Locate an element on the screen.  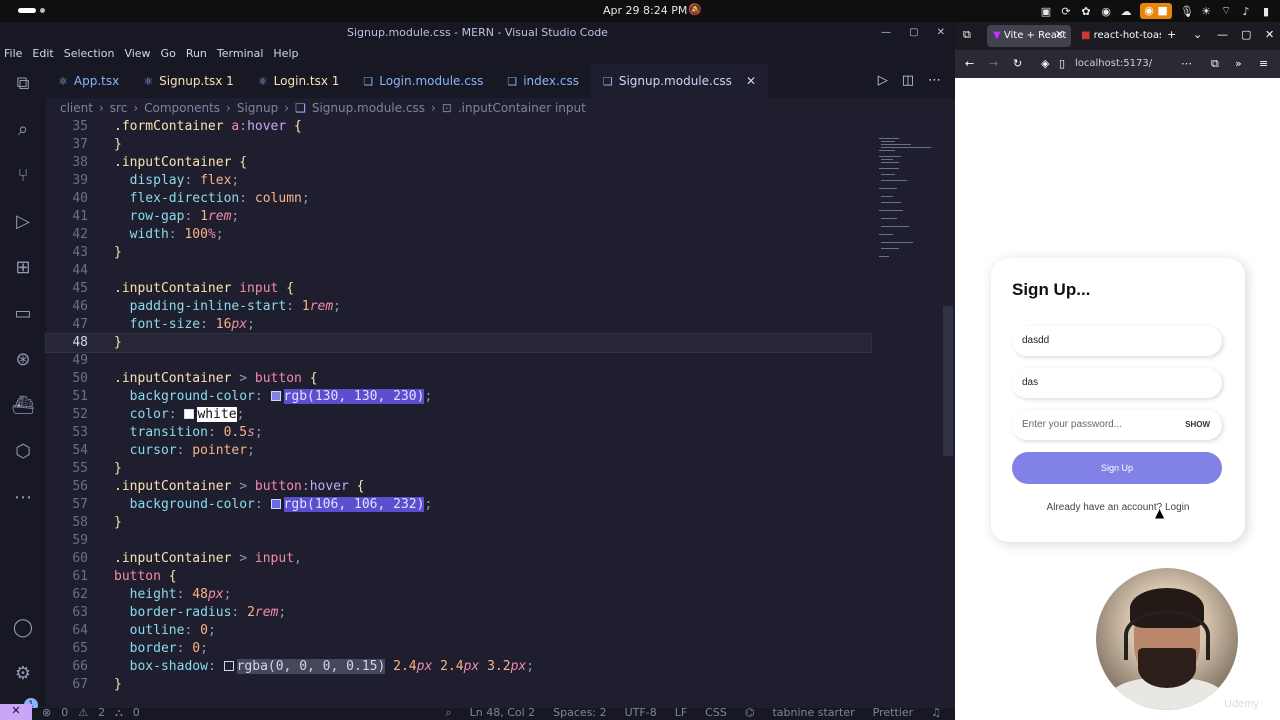
extensions-icon: ⊞ is located at coordinates (23, 268).